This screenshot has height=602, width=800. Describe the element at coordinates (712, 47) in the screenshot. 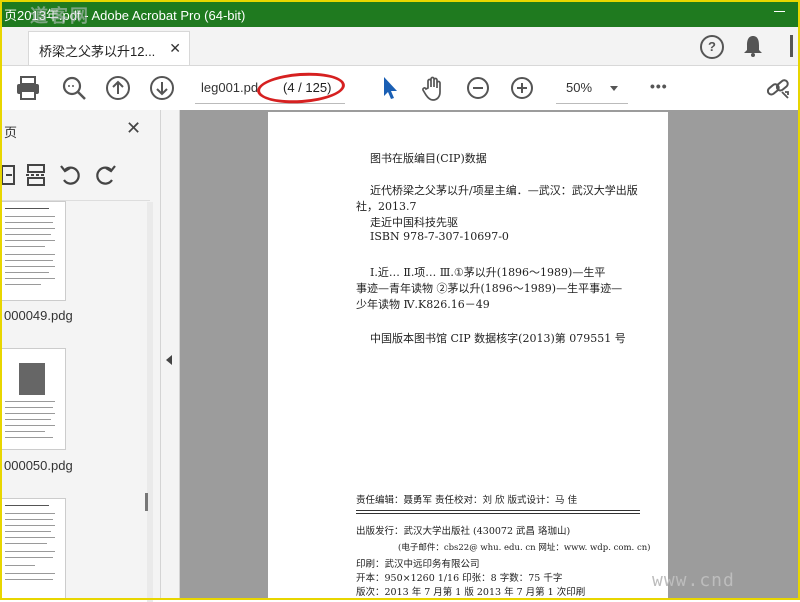

I see `help-icon: ?` at that location.